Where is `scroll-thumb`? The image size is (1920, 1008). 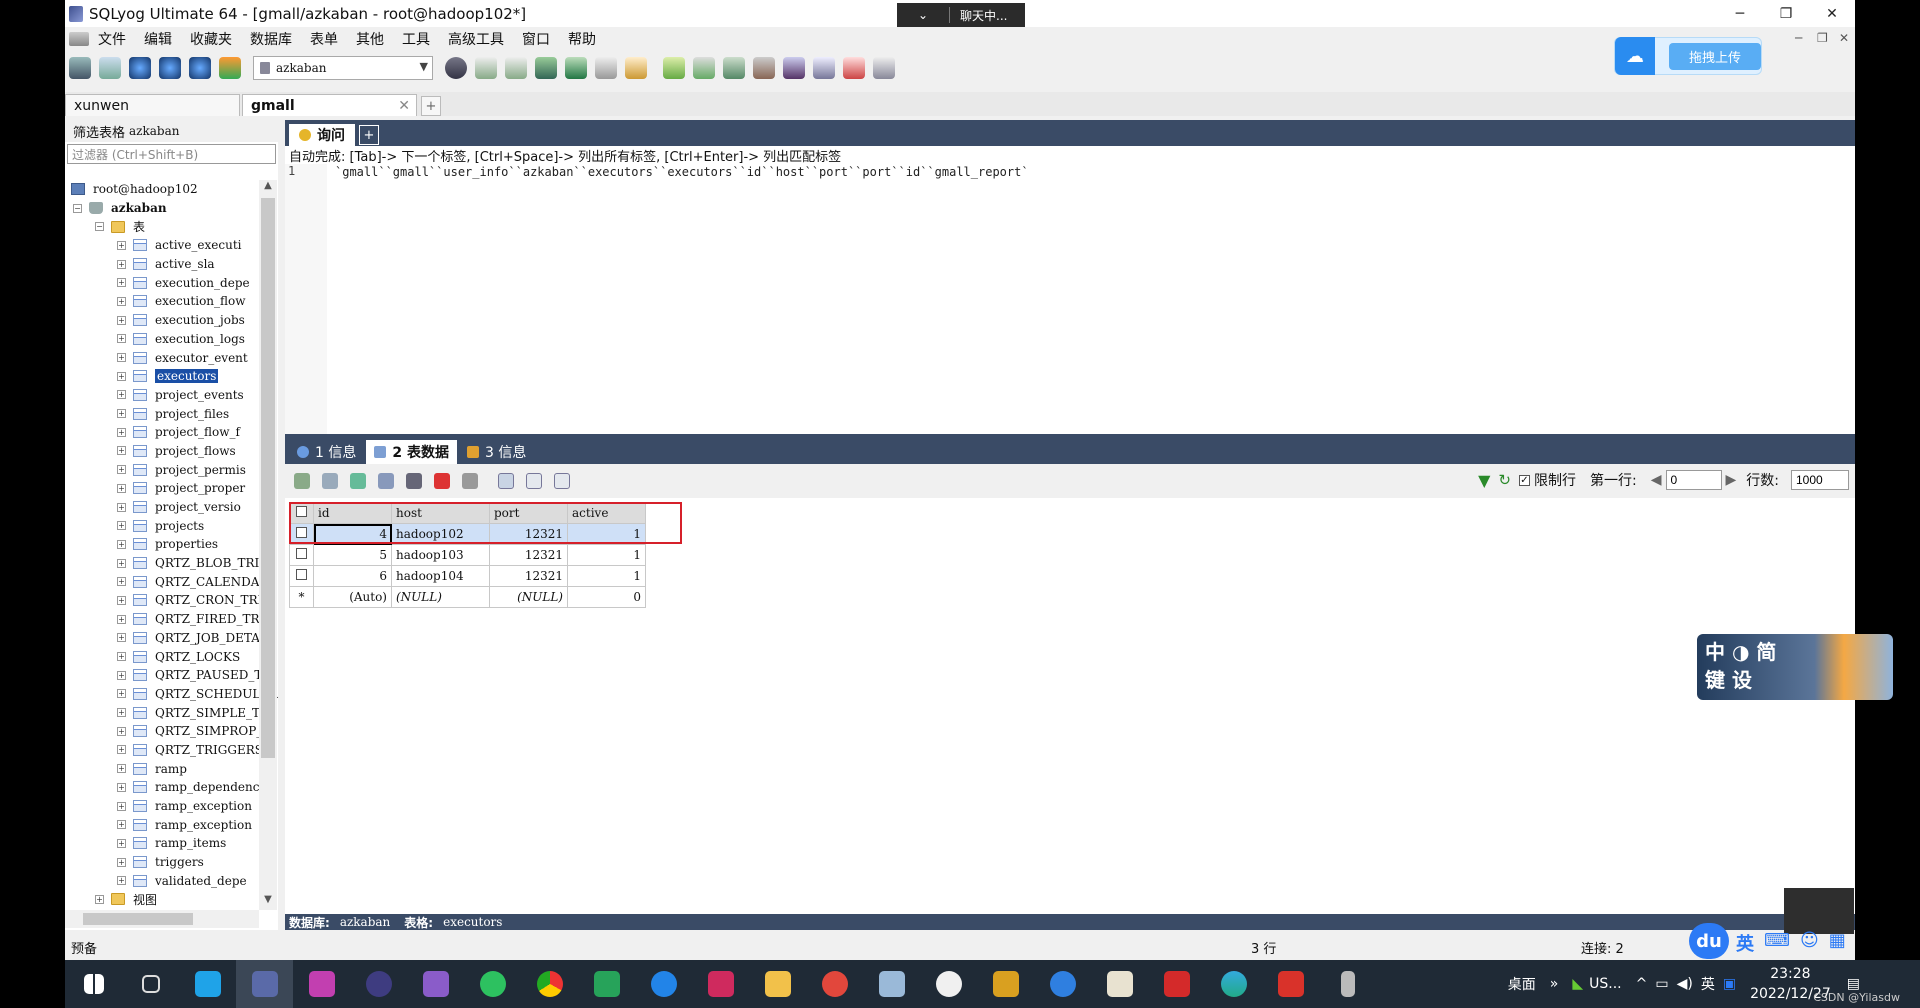
scroll-thumb is located at coordinates (138, 919).